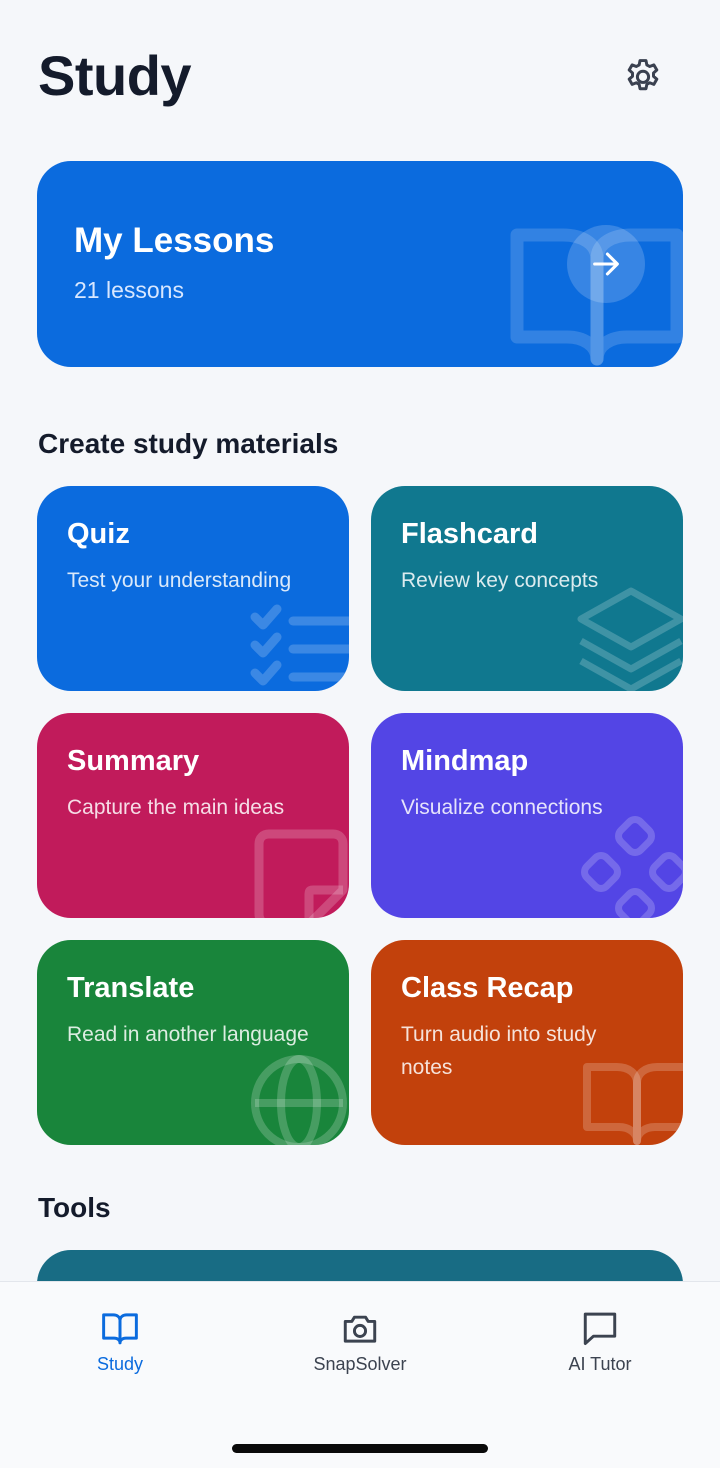 The image size is (720, 1468). Describe the element at coordinates (193, 1042) in the screenshot. I see `translate-card: Translate Read in another language` at that location.